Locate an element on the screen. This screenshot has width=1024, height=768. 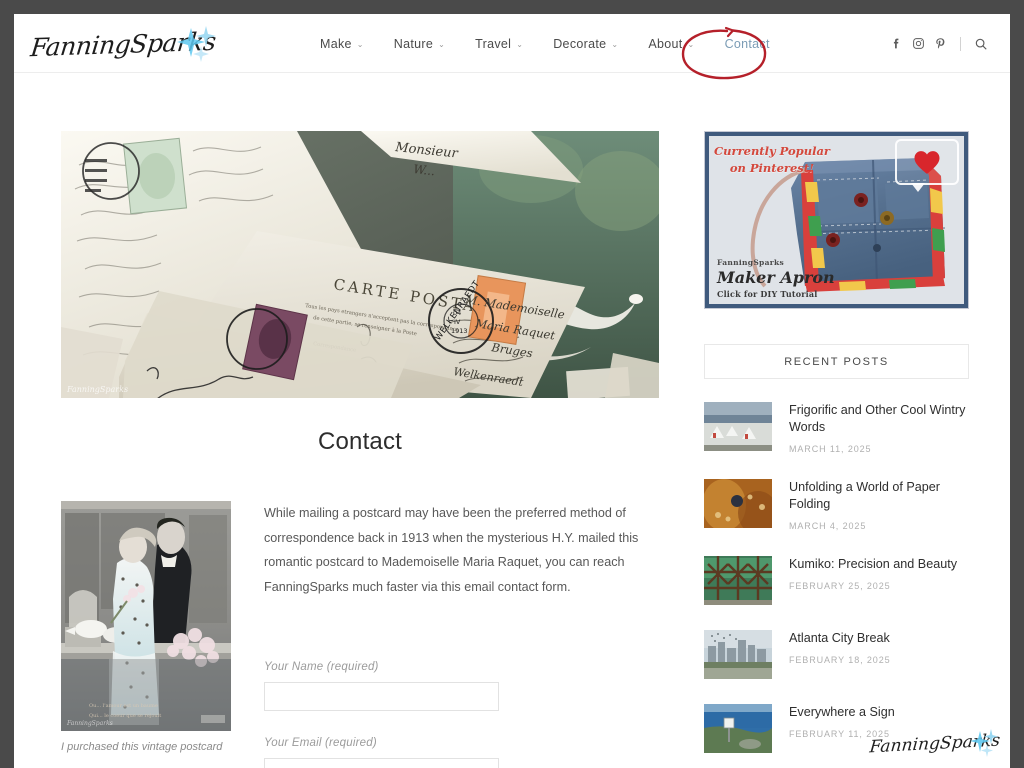
snowy-beach-huts-image is located at coordinates (738, 426).